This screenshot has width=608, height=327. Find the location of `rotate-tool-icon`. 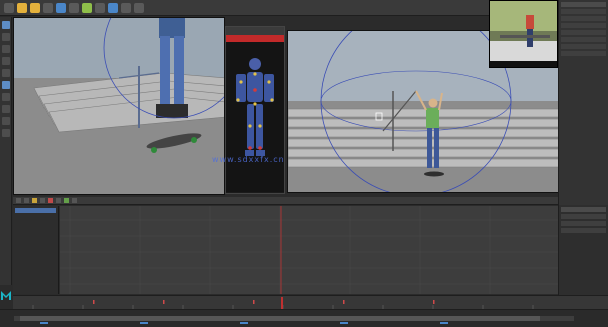

rotate-tool-icon is located at coordinates (6, 73).